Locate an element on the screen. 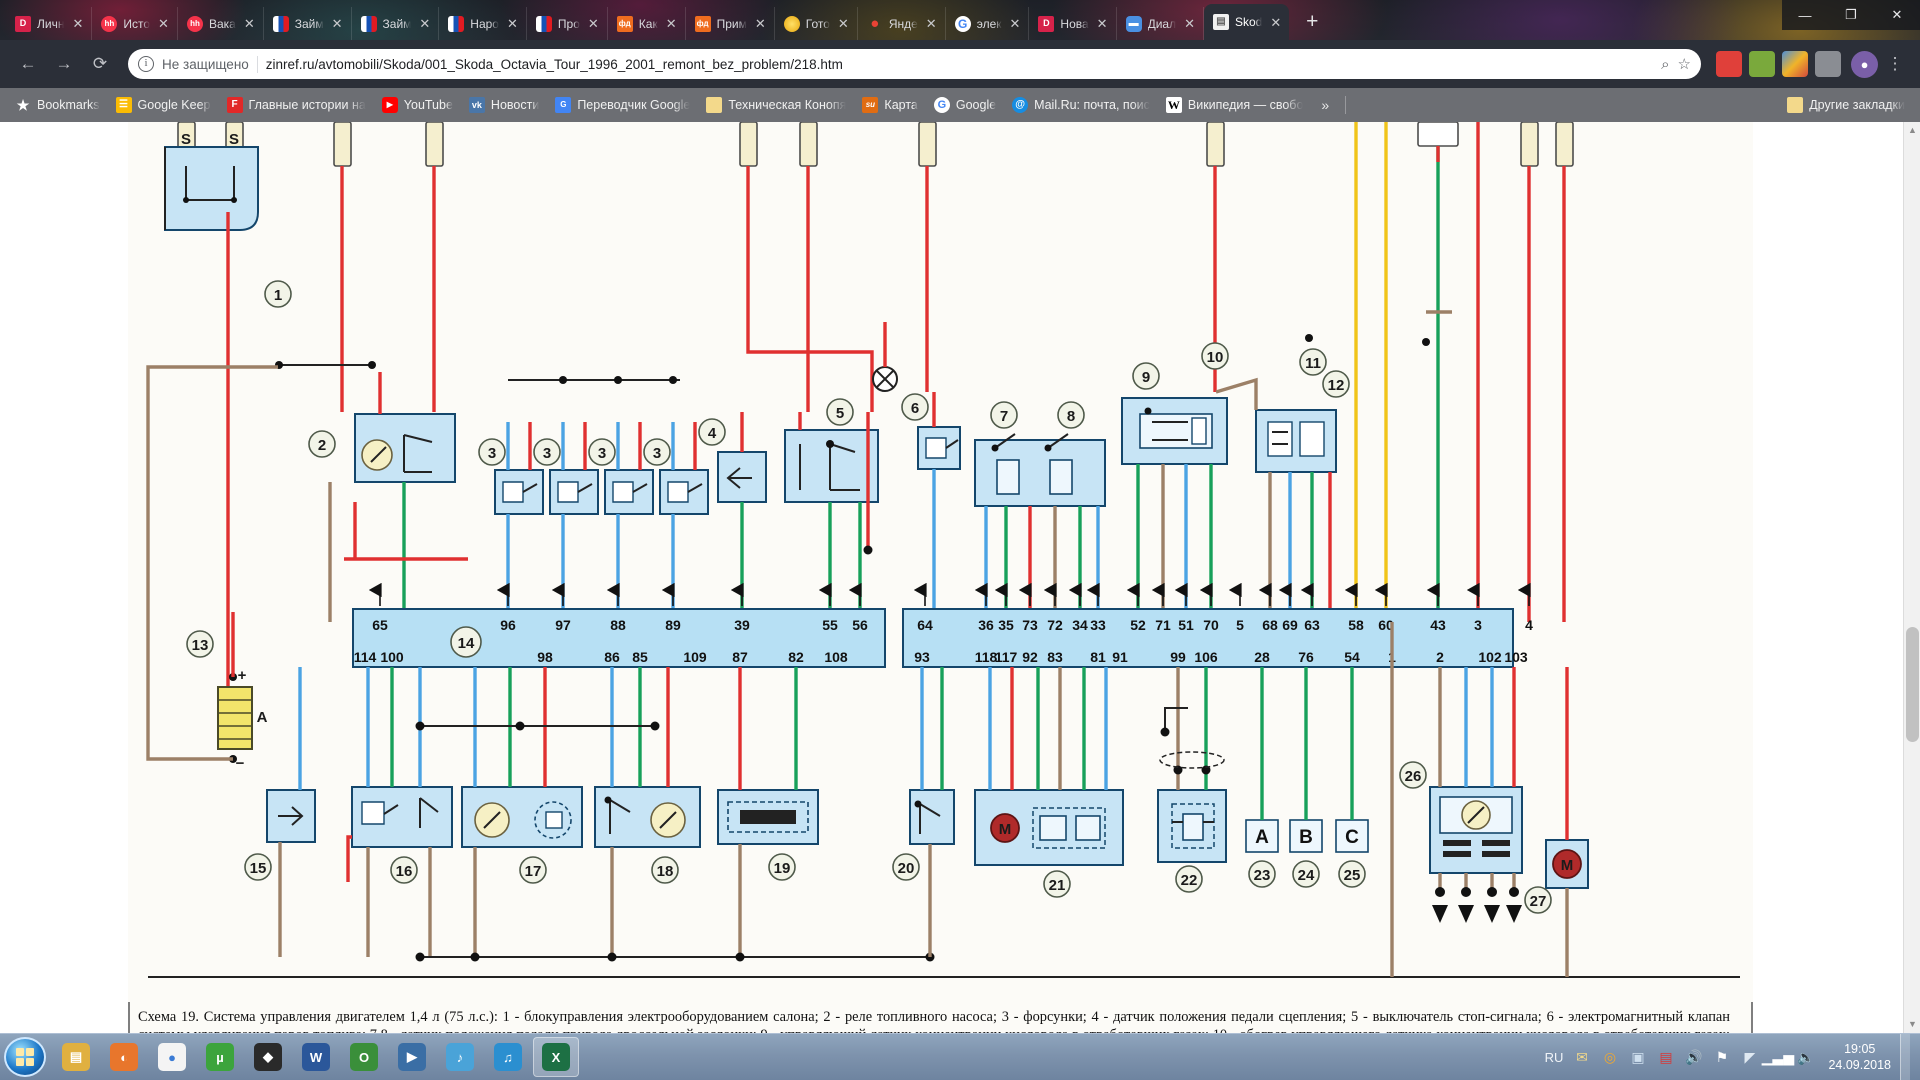  flag-icon: ⚑ is located at coordinates (1721, 1057).